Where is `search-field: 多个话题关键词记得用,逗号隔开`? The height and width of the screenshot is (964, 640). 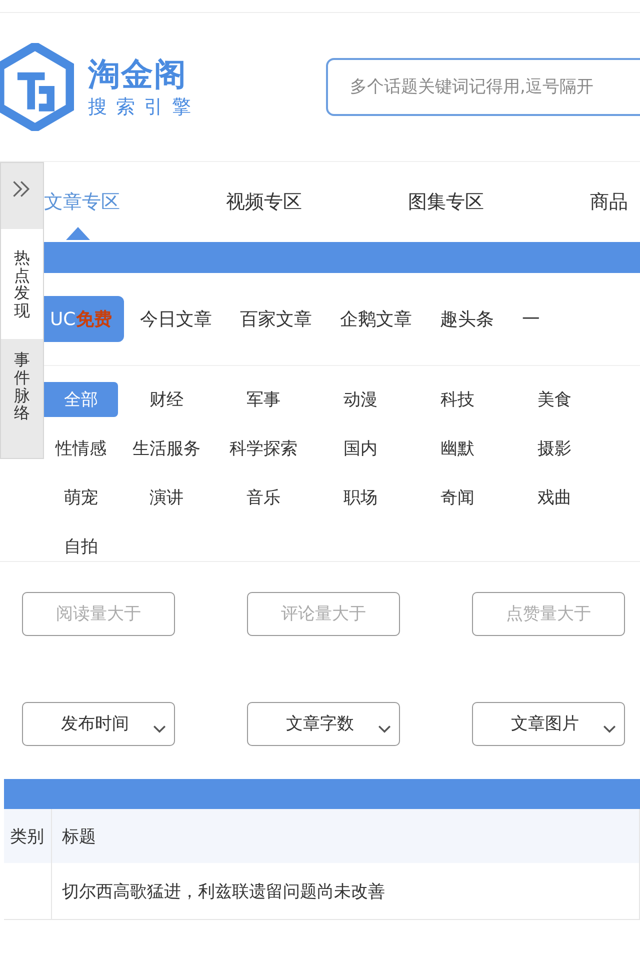 search-field: 多个话题关键词记得用,逗号隔开 is located at coordinates (483, 87).